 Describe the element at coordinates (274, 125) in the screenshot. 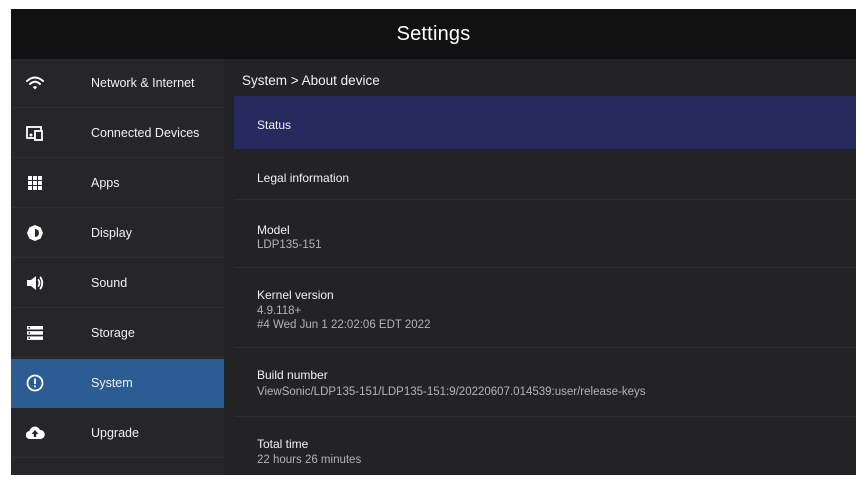

I see `row-title: Status` at that location.